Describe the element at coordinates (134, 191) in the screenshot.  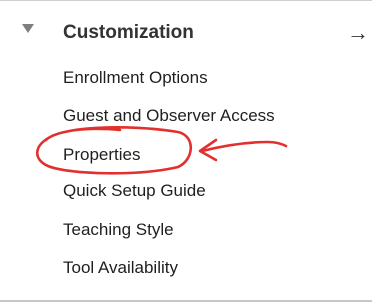
I see `menu-item-quick-setup-guide: Quick Setup Guide` at that location.